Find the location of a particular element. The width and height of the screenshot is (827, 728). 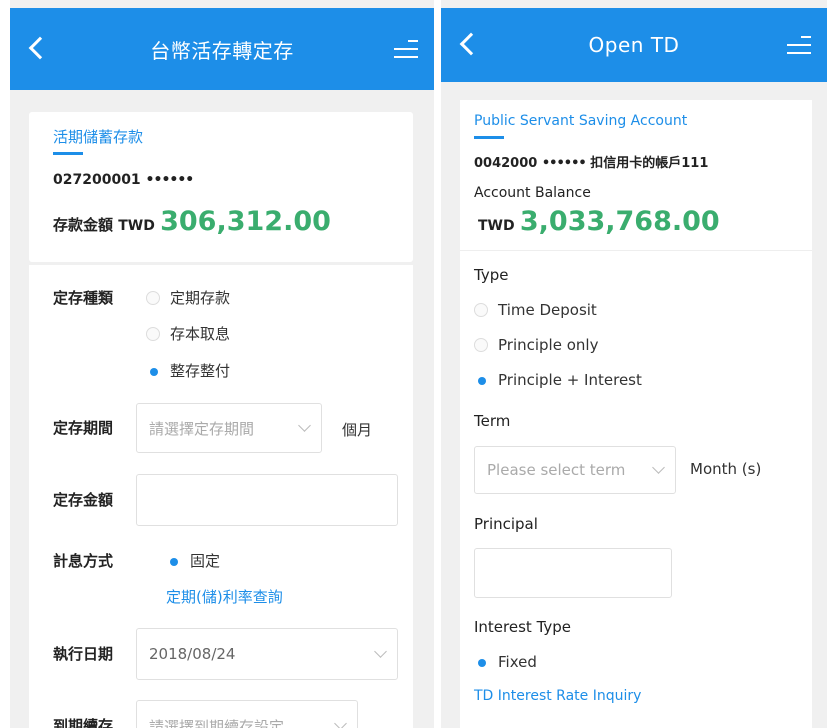

account-number-text: 027200001 is located at coordinates (97, 180).